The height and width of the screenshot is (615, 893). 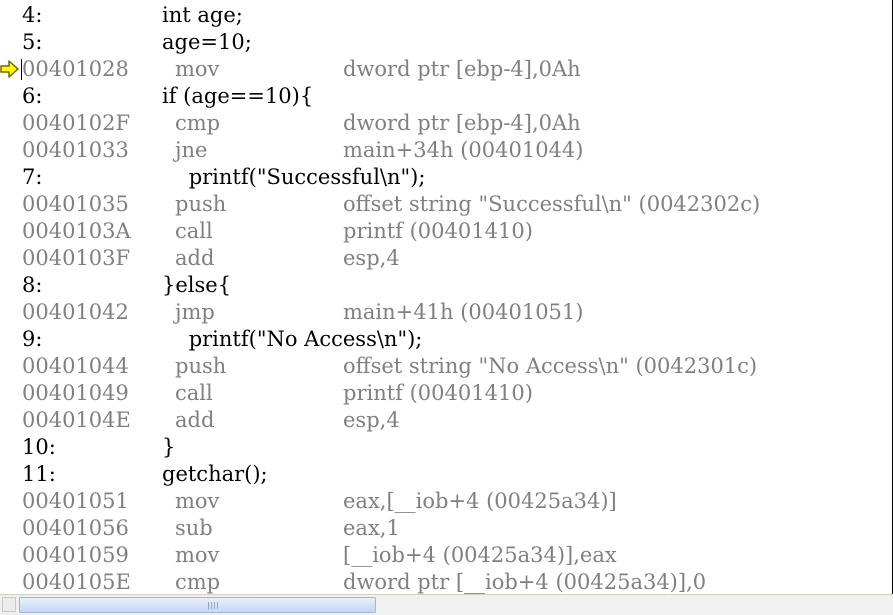 What do you see at coordinates (75, 150) in the screenshot?
I see `instruction-address: 00401033` at bounding box center [75, 150].